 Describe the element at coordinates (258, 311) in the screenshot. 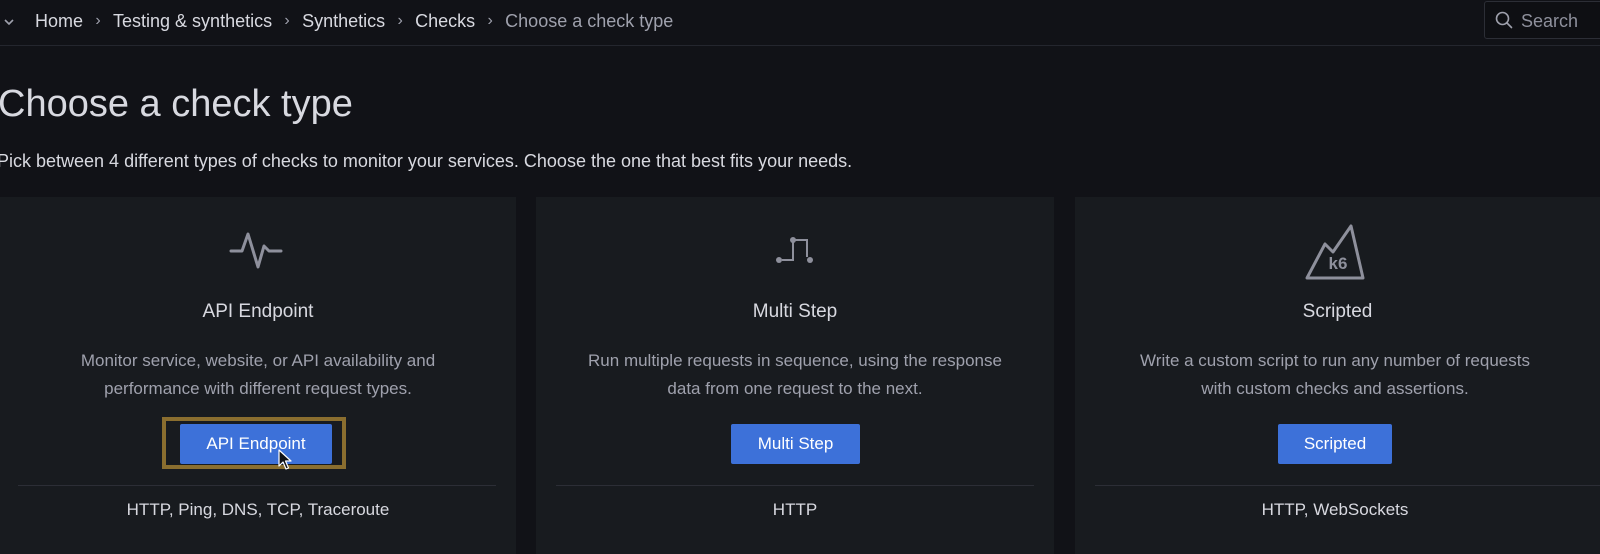

I see `card-title: API Endpoint` at that location.